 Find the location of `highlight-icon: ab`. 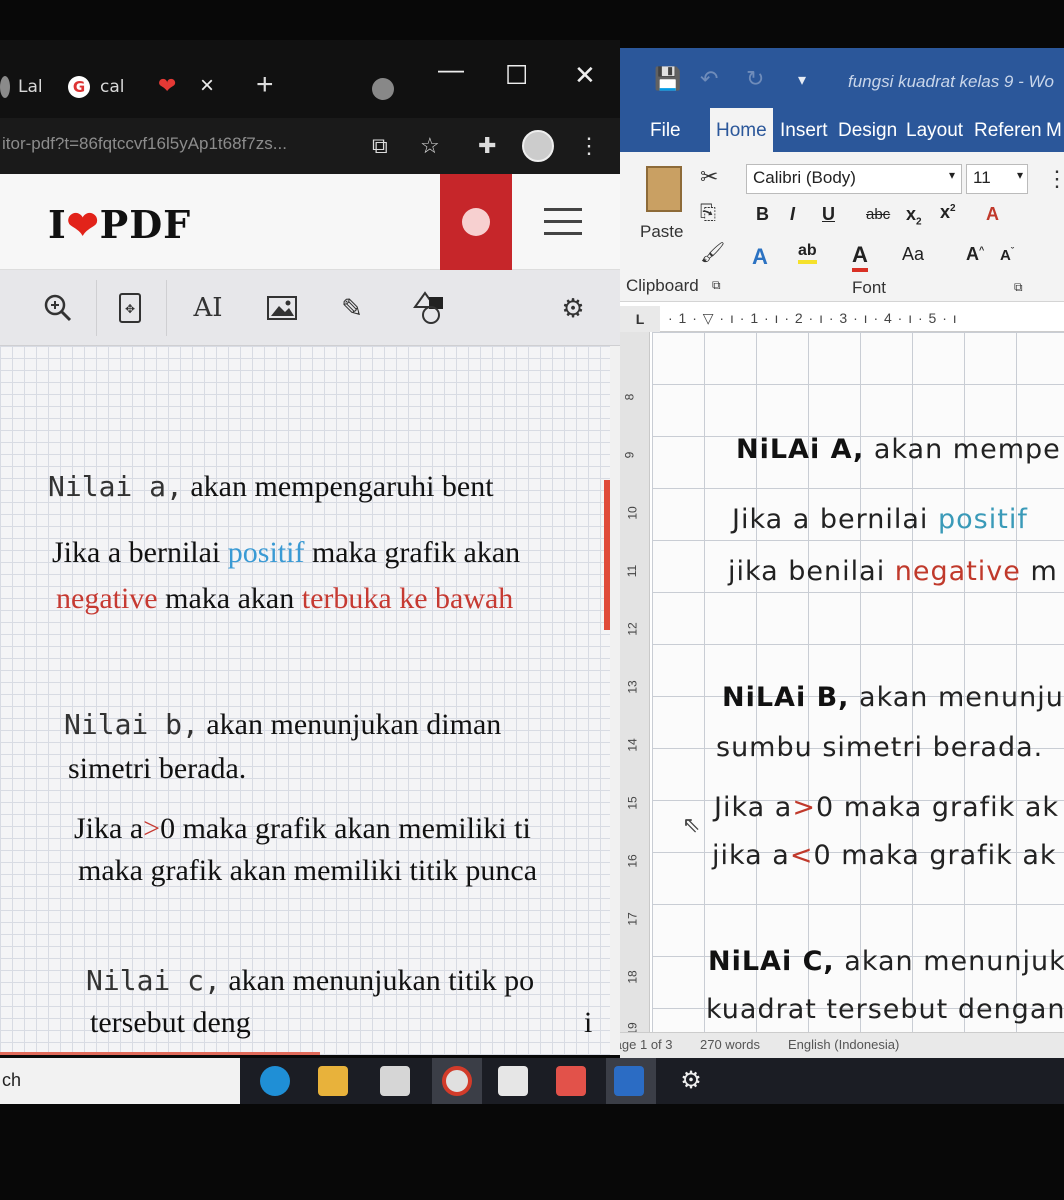

highlight-icon: ab is located at coordinates (807, 253).